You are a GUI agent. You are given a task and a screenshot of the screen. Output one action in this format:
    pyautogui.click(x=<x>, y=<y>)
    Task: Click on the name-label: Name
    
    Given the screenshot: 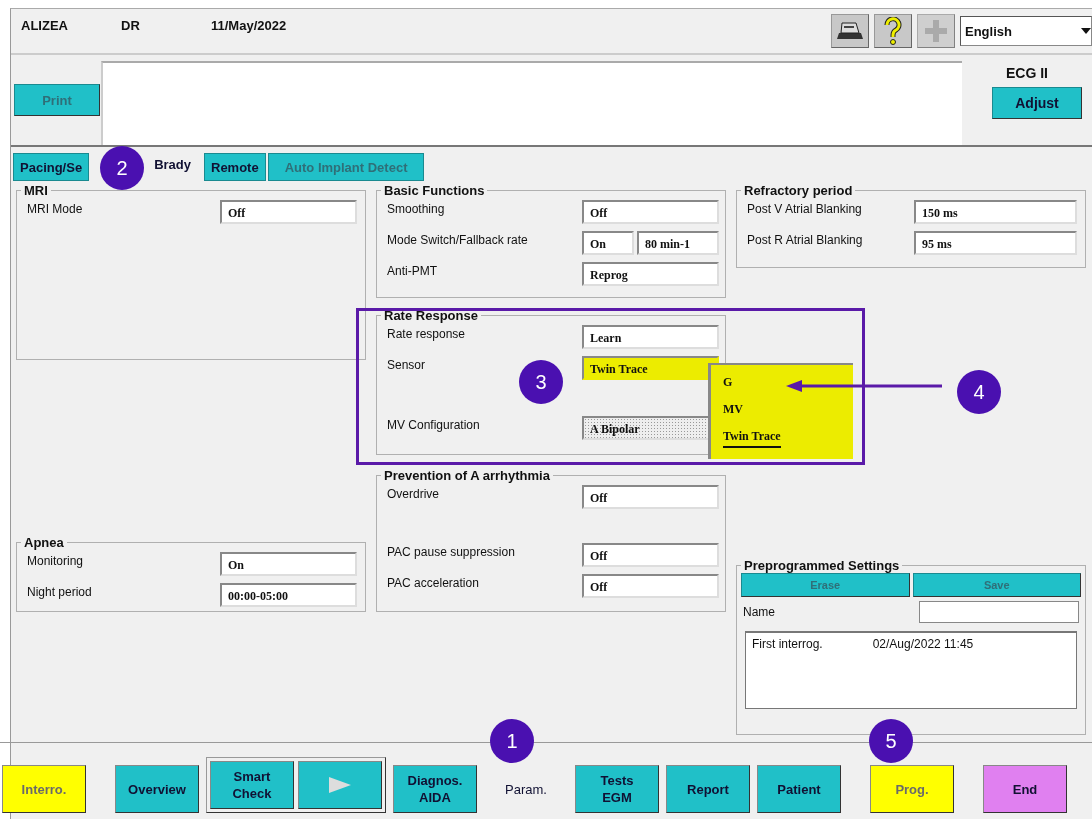 What is the action you would take?
    pyautogui.click(x=759, y=612)
    